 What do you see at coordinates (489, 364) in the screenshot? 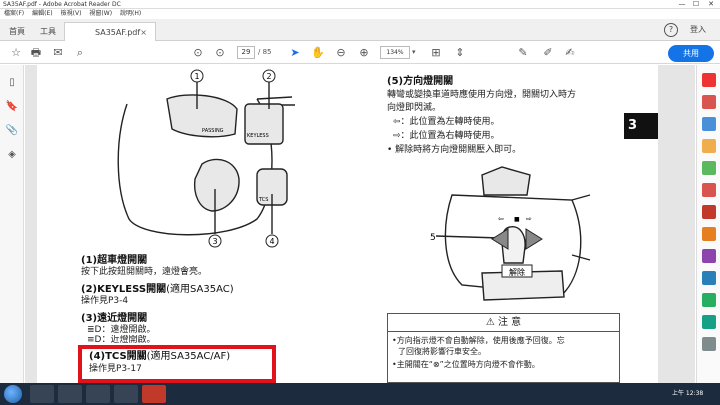
I see `caution-line-3-b: ”之位置時方向燈不會作動。` at bounding box center [489, 364].